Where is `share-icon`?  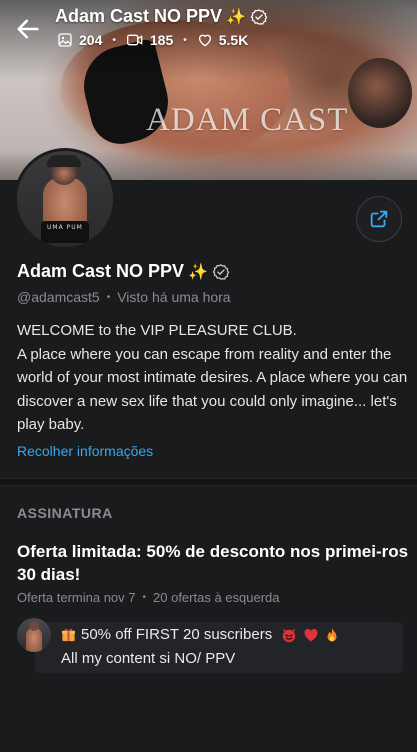
share-icon is located at coordinates (379, 219).